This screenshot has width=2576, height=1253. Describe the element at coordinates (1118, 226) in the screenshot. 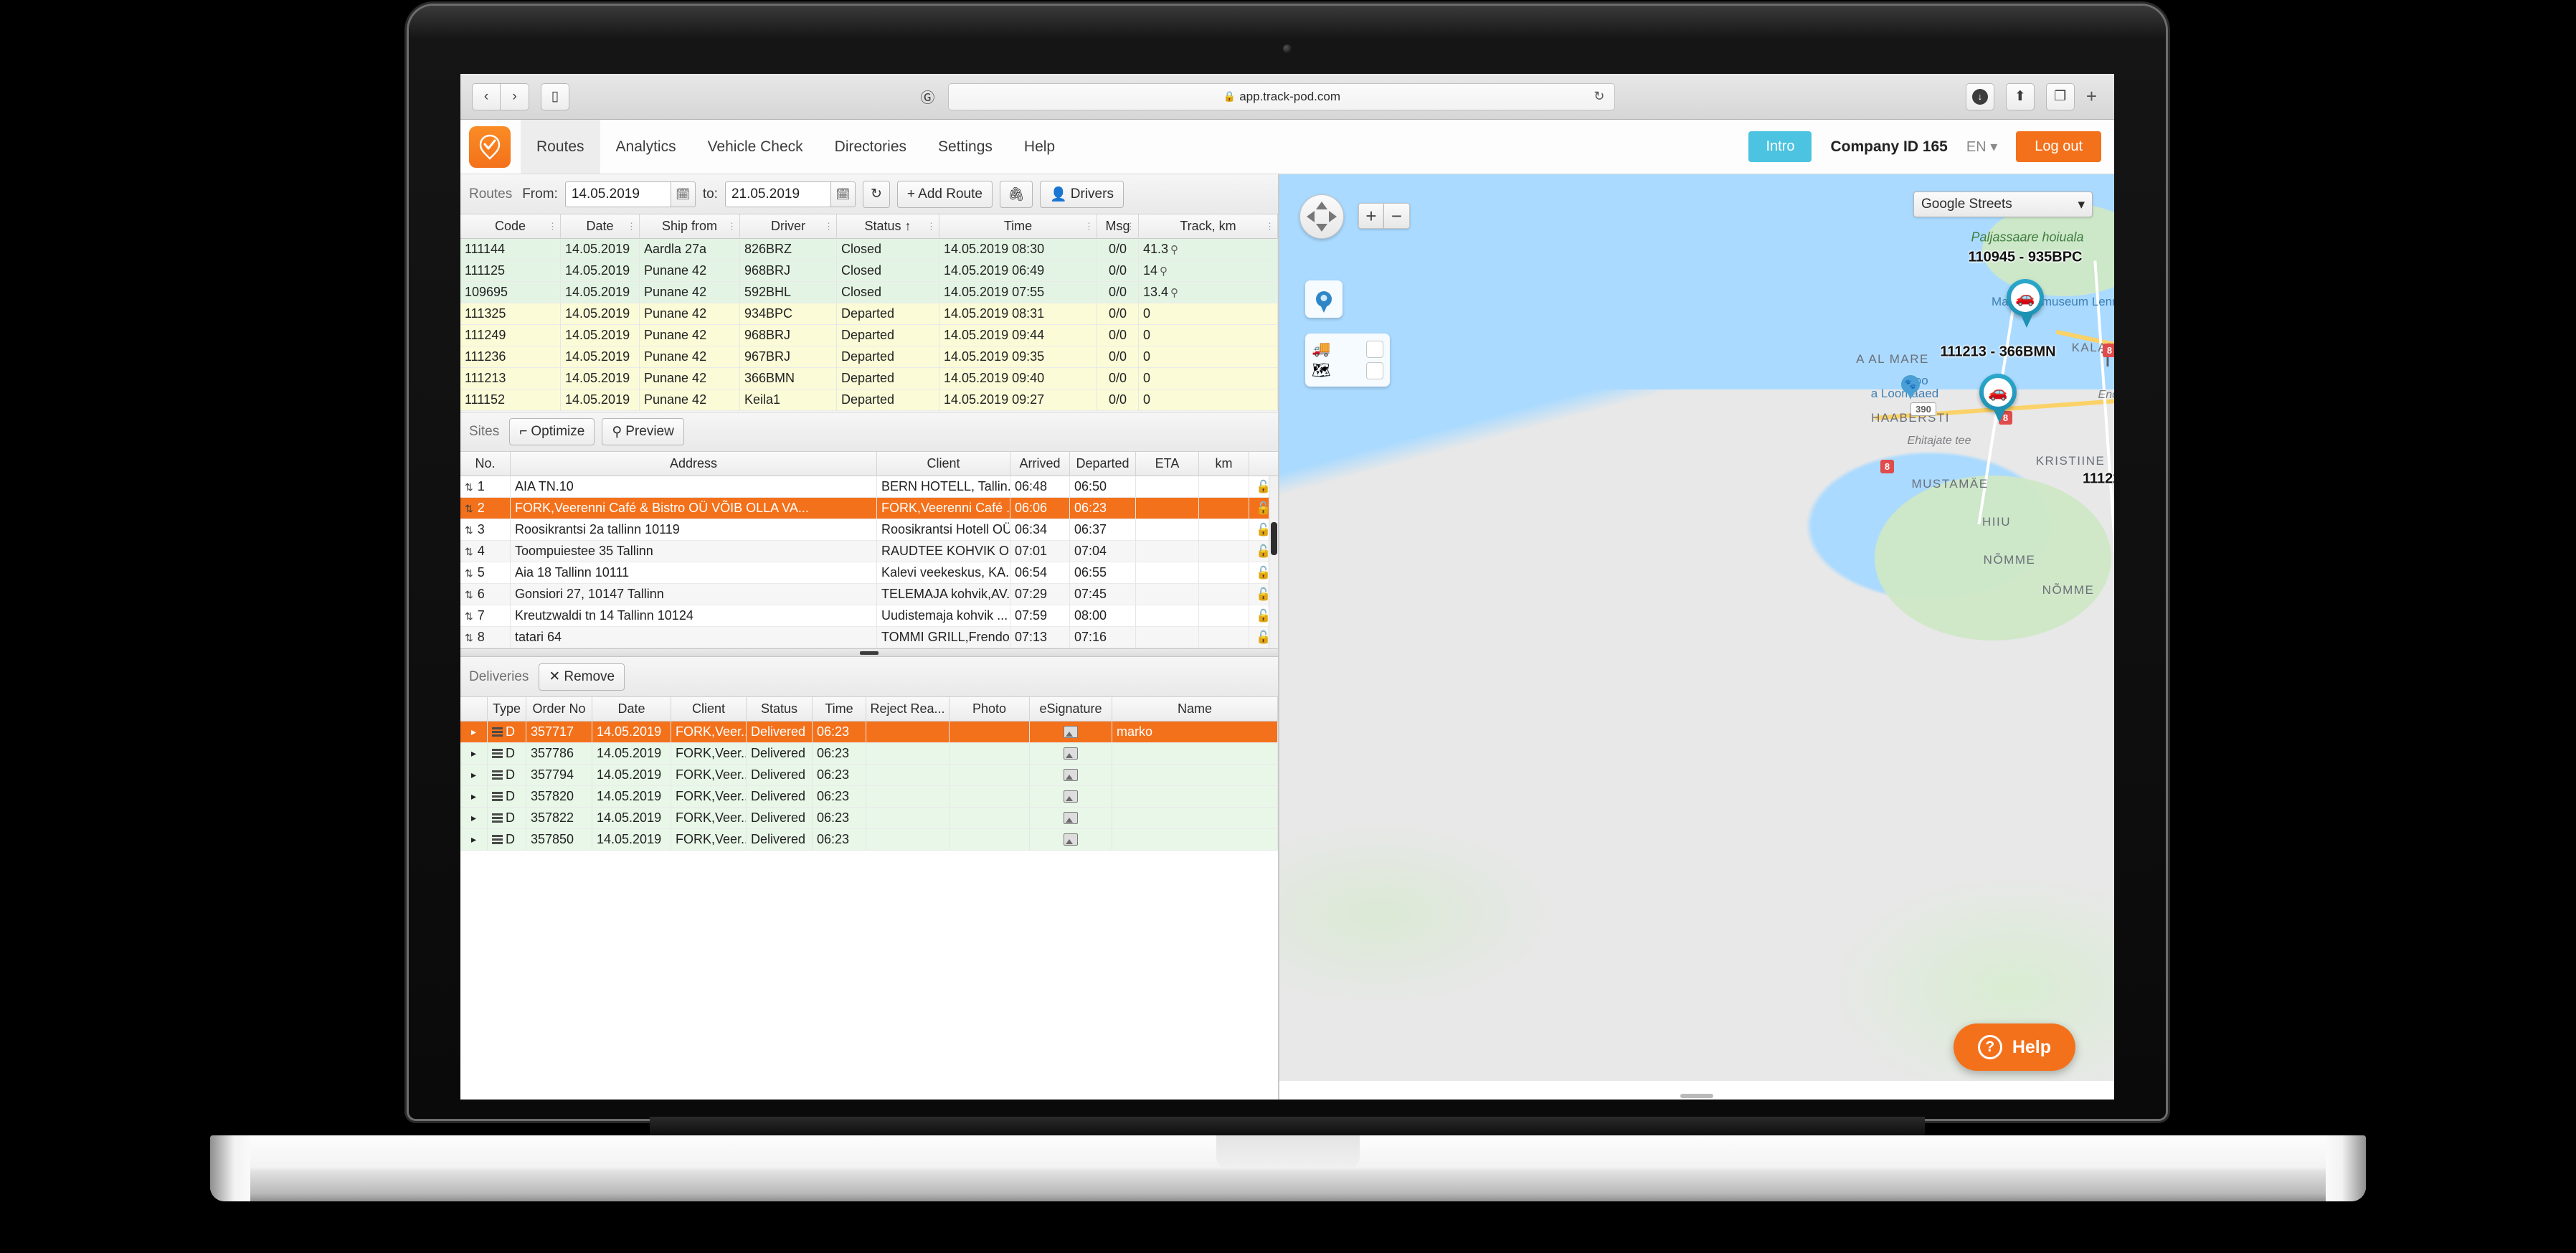

I see `col-msg: Msg ⋮` at that location.